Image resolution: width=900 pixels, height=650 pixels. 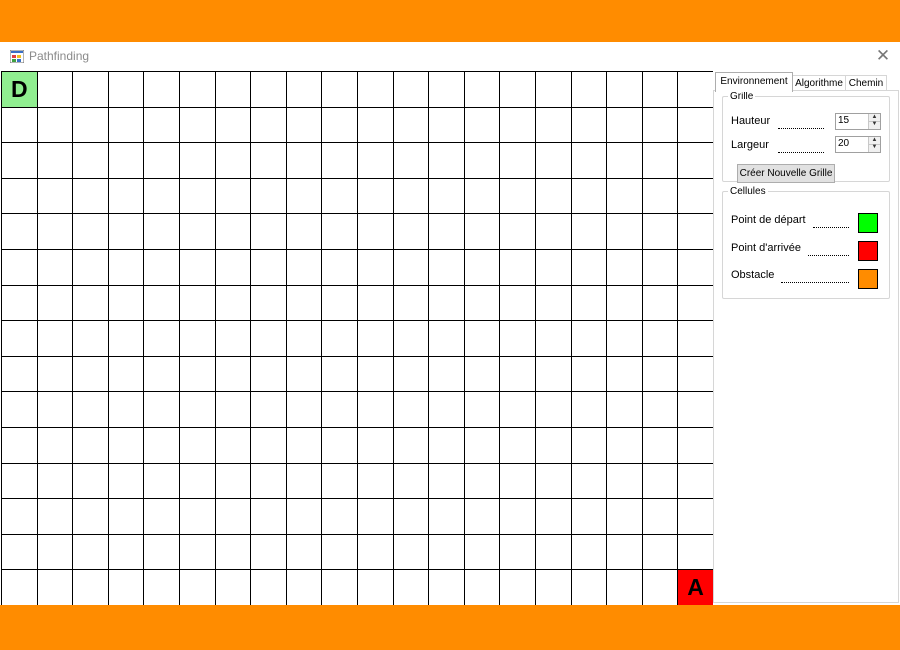 What do you see at coordinates (883, 56) in the screenshot?
I see `close-icon: ✕` at bounding box center [883, 56].